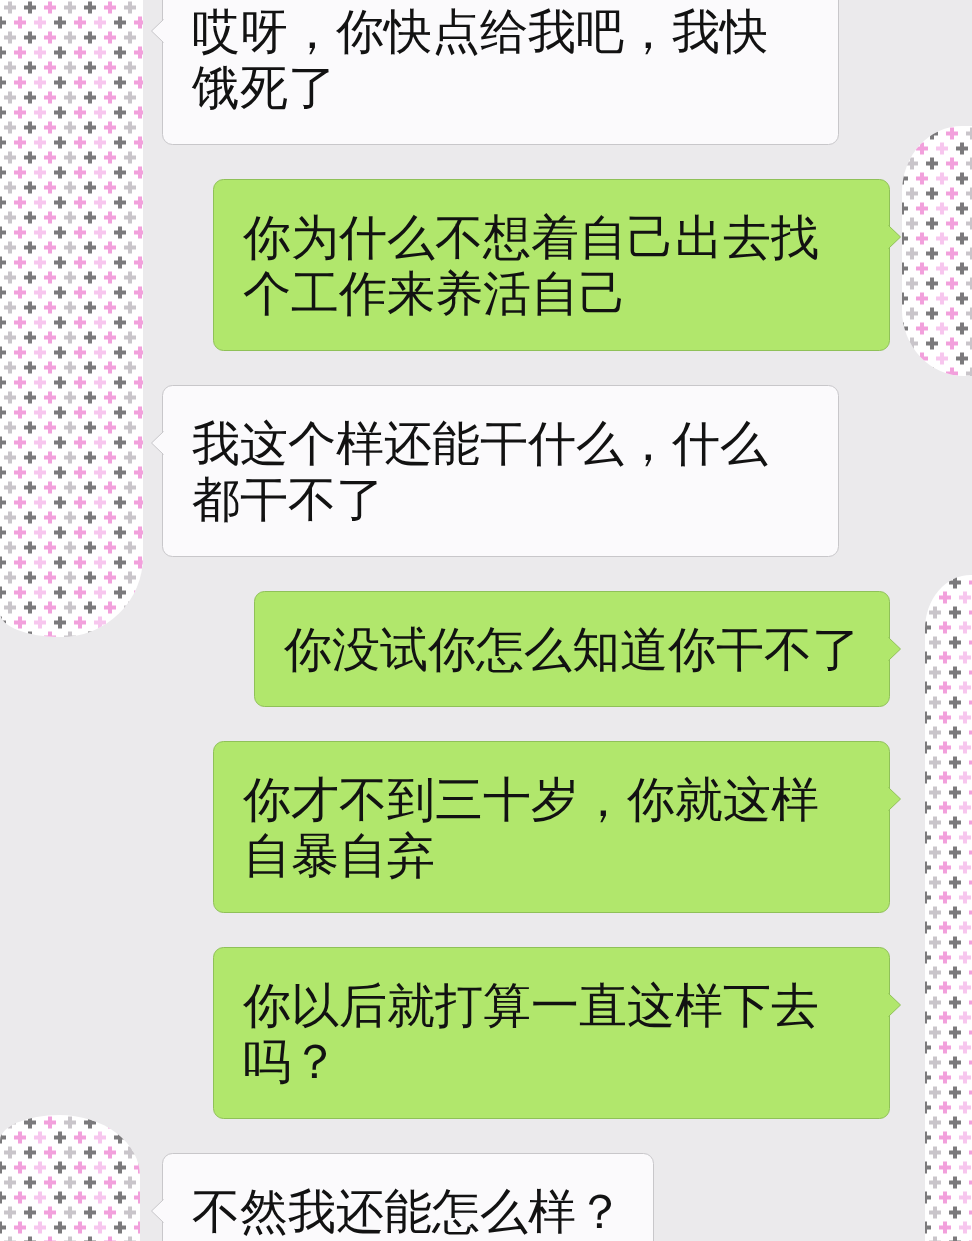 This screenshot has width=972, height=1241. I want to click on message-text: 不然我还能怎么样？, so click(408, 1211).